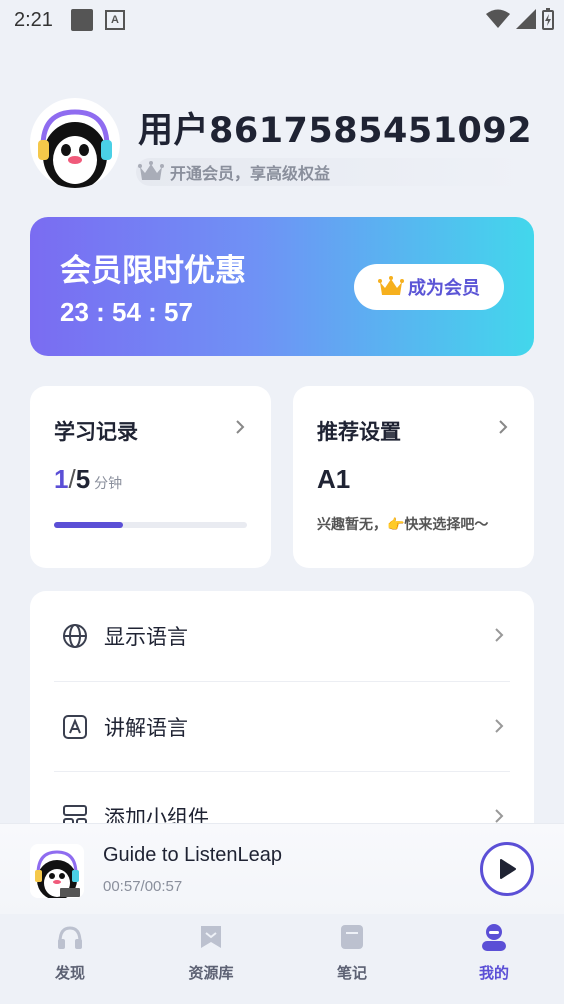 The height and width of the screenshot is (1004, 564). What do you see at coordinates (211, 973) in the screenshot?
I see `tab-label: 资源库` at bounding box center [211, 973].